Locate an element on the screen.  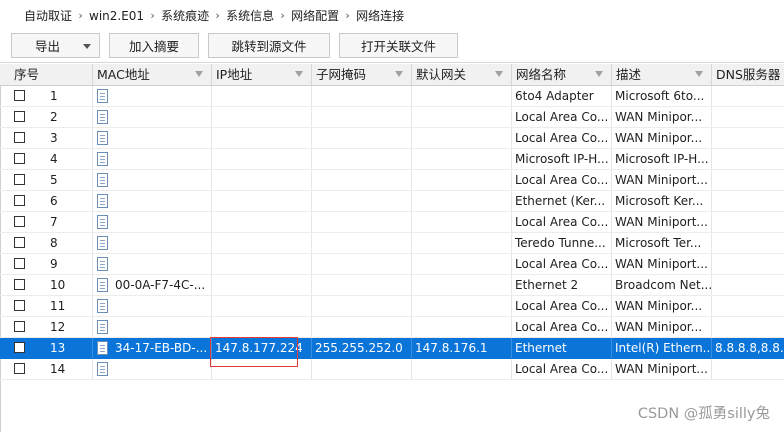
export-dropdown-button: 导出 is located at coordinates (55, 45).